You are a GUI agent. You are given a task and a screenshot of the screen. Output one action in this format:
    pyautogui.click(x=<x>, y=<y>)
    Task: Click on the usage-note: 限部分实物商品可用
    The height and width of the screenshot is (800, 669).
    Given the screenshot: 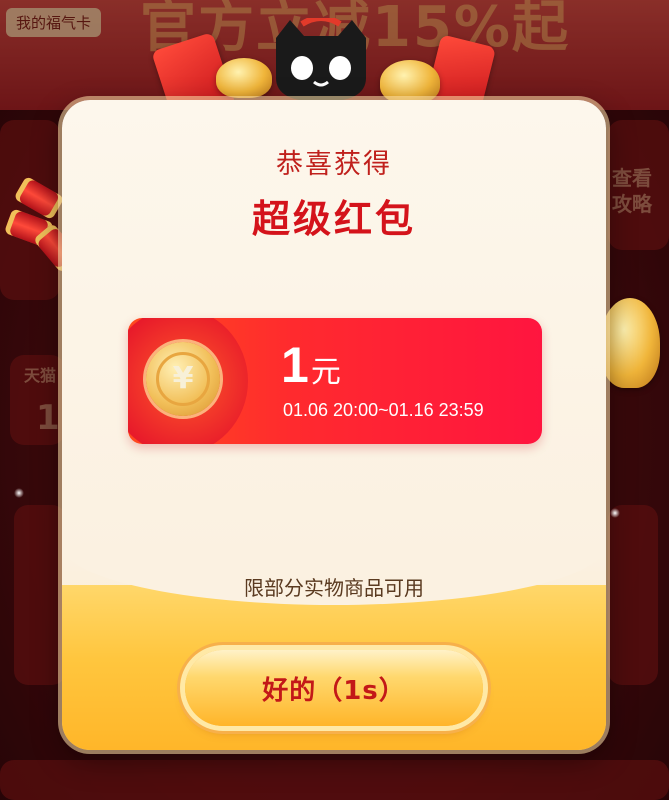 What is the action you would take?
    pyautogui.click(x=334, y=588)
    